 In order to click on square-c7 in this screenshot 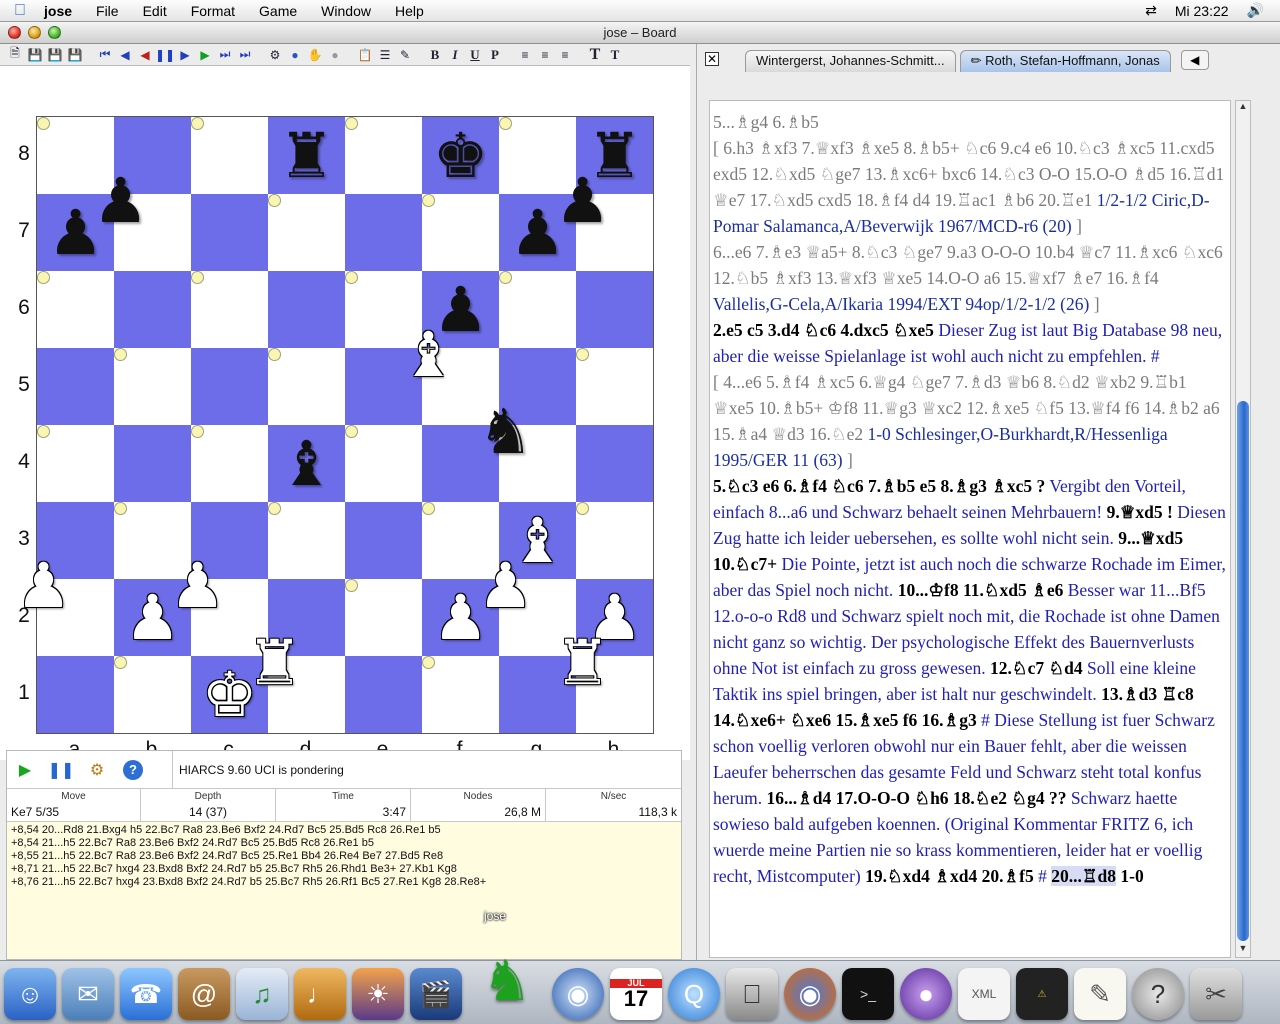, I will do `click(229, 232)`.